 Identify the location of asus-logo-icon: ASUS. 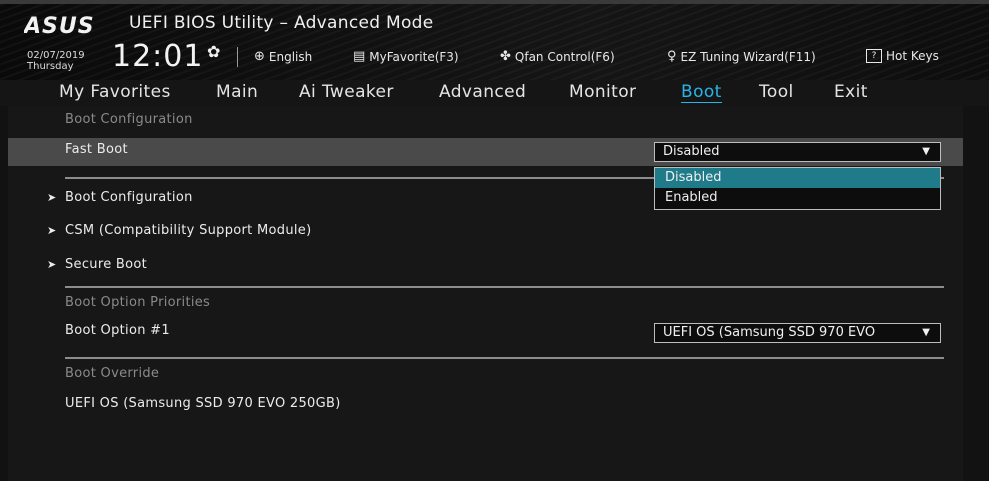
(58, 26).